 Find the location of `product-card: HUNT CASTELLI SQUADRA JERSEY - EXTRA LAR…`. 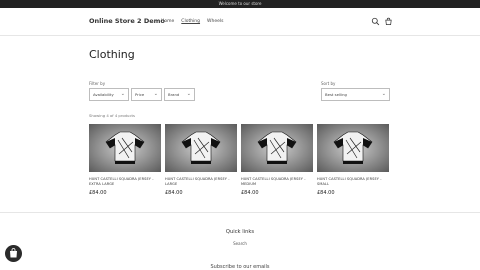

product-card: HUNT CASTELLI SQUADRA JERSEY - EXTRA LAR… is located at coordinates (125, 160).